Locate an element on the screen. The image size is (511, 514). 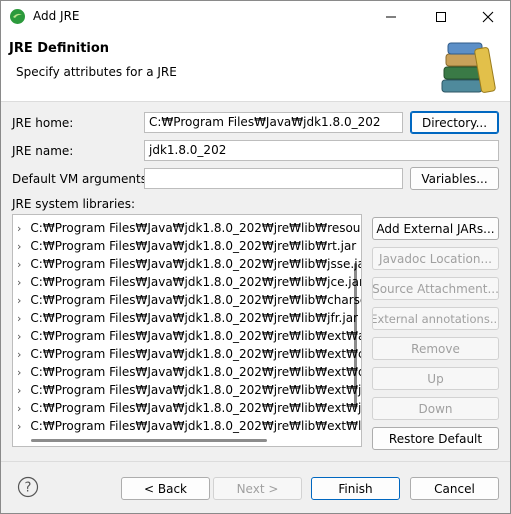
next-button: Next > is located at coordinates (257, 488).